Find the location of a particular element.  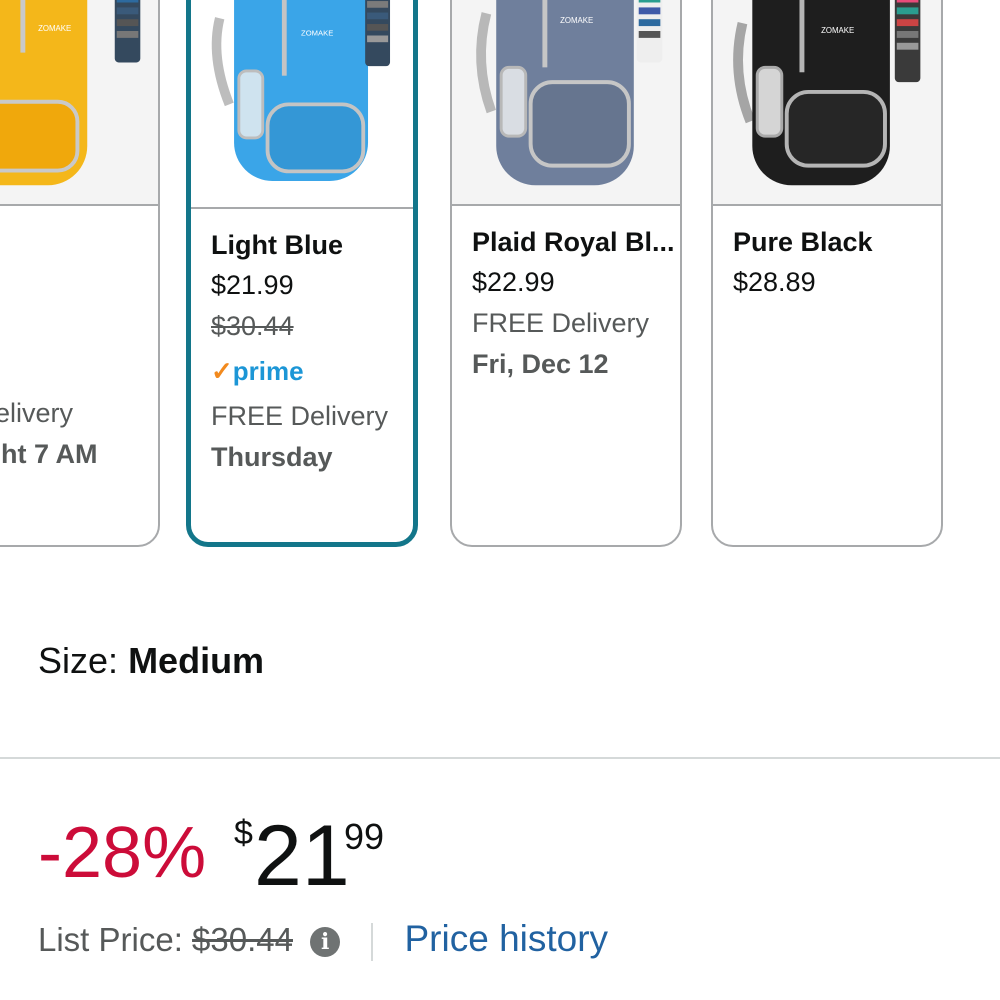

variant-price: $21.99 is located at coordinates (252, 285).